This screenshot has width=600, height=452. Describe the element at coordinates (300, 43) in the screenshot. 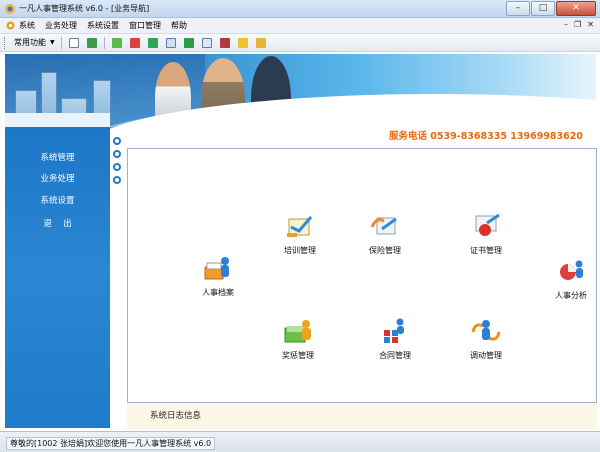

I see `toolbar: 常用功能 ▼` at that location.